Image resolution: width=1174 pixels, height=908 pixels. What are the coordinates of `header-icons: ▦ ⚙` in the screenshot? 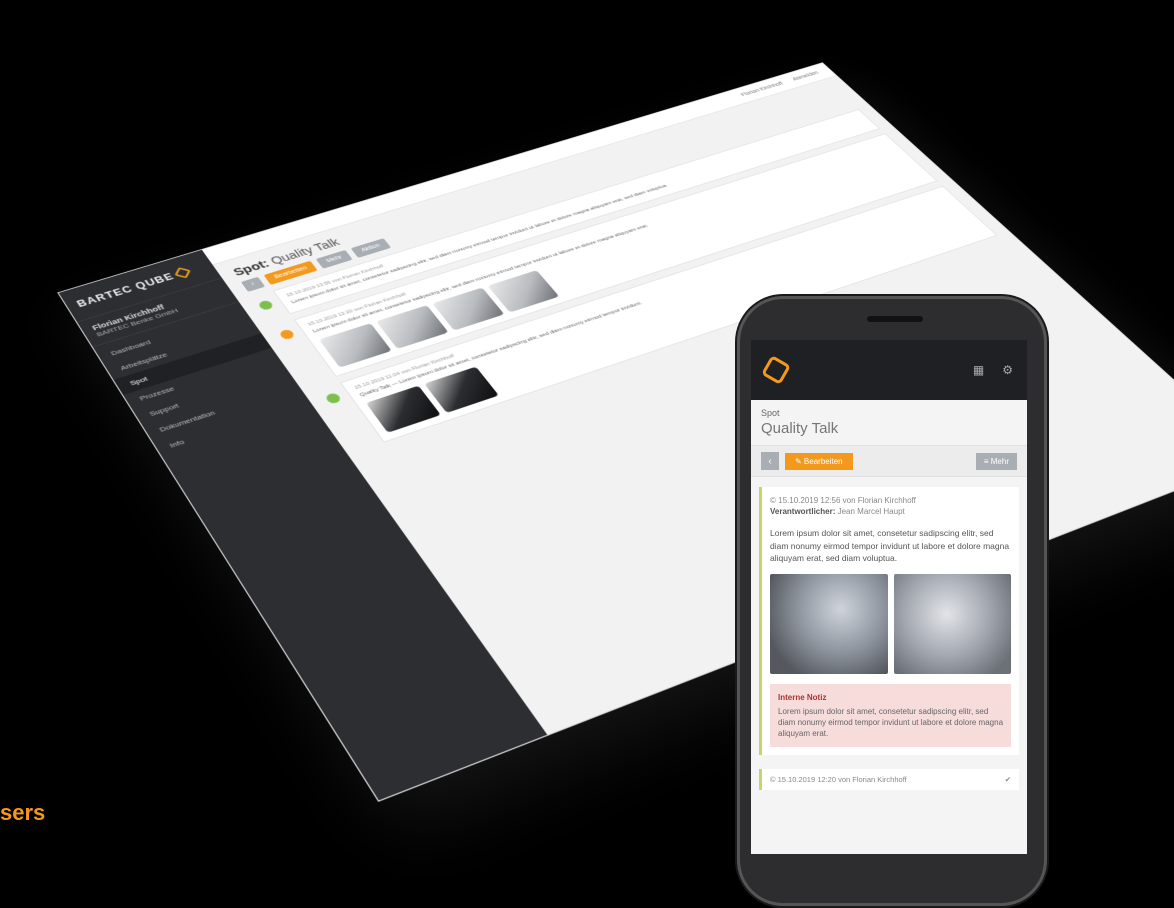 It's located at (993, 370).